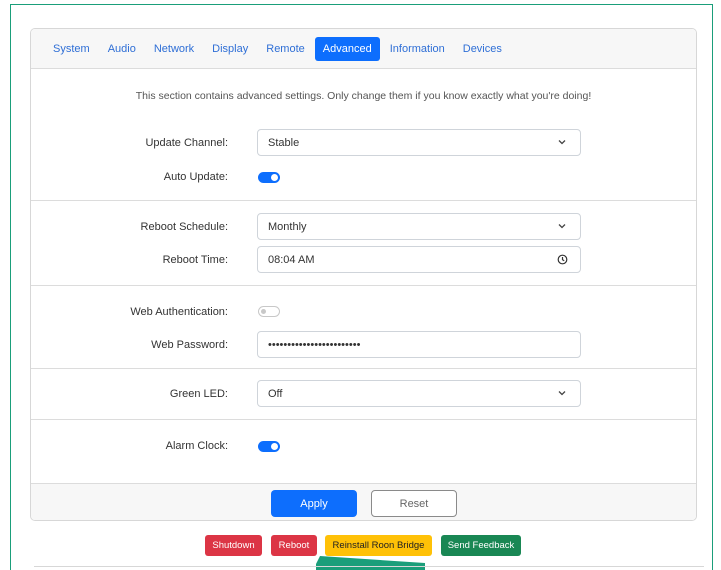 This screenshot has width=721, height=570. Describe the element at coordinates (369, 566) in the screenshot. I see `bottom-divider` at that location.